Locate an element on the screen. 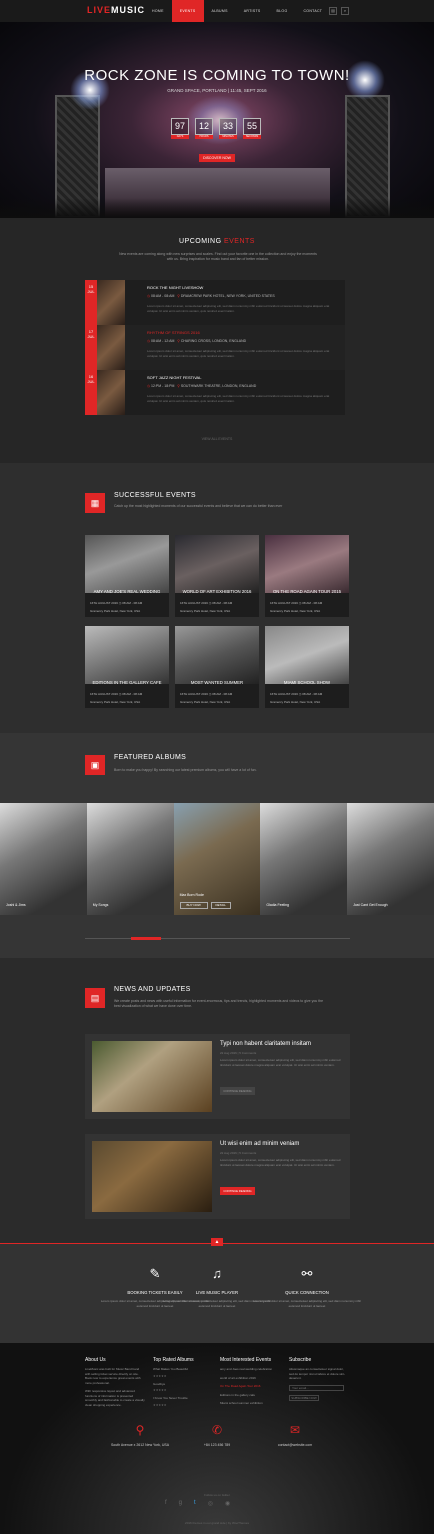 The width and height of the screenshot is (434, 1534). event-date: 15 JUL is located at coordinates (91, 302).